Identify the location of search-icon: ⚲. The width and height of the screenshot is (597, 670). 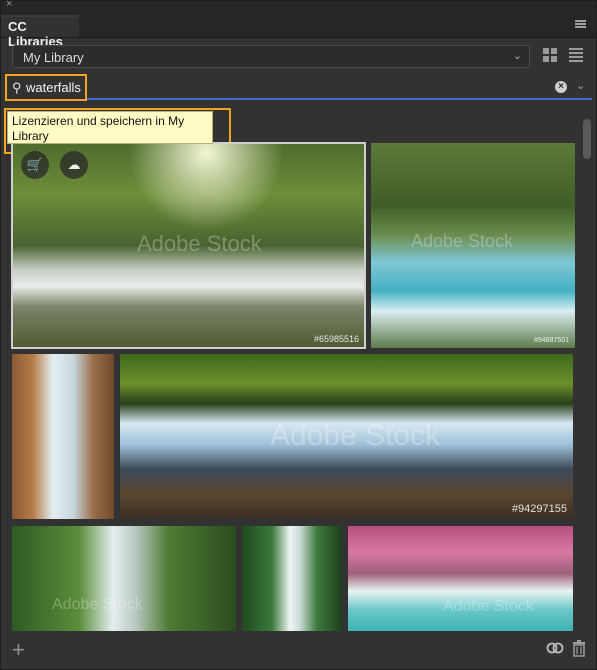
(17, 87).